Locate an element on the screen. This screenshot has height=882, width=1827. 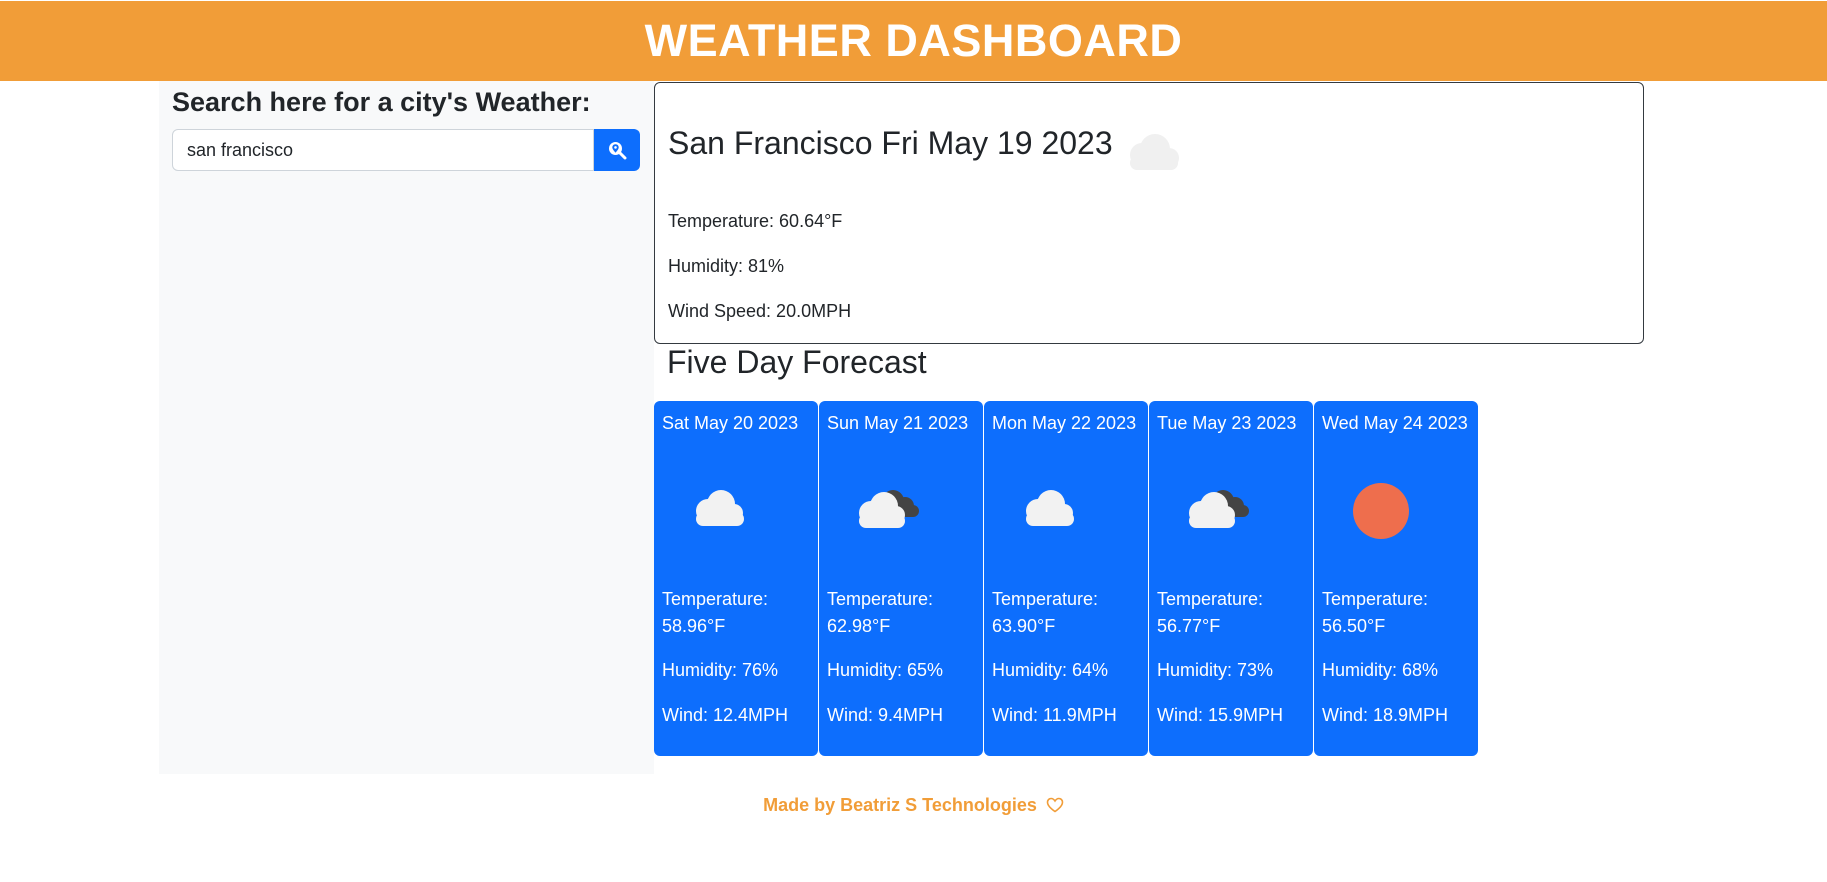
forecast-wind: Wind: 12.4MPH is located at coordinates (725, 715).